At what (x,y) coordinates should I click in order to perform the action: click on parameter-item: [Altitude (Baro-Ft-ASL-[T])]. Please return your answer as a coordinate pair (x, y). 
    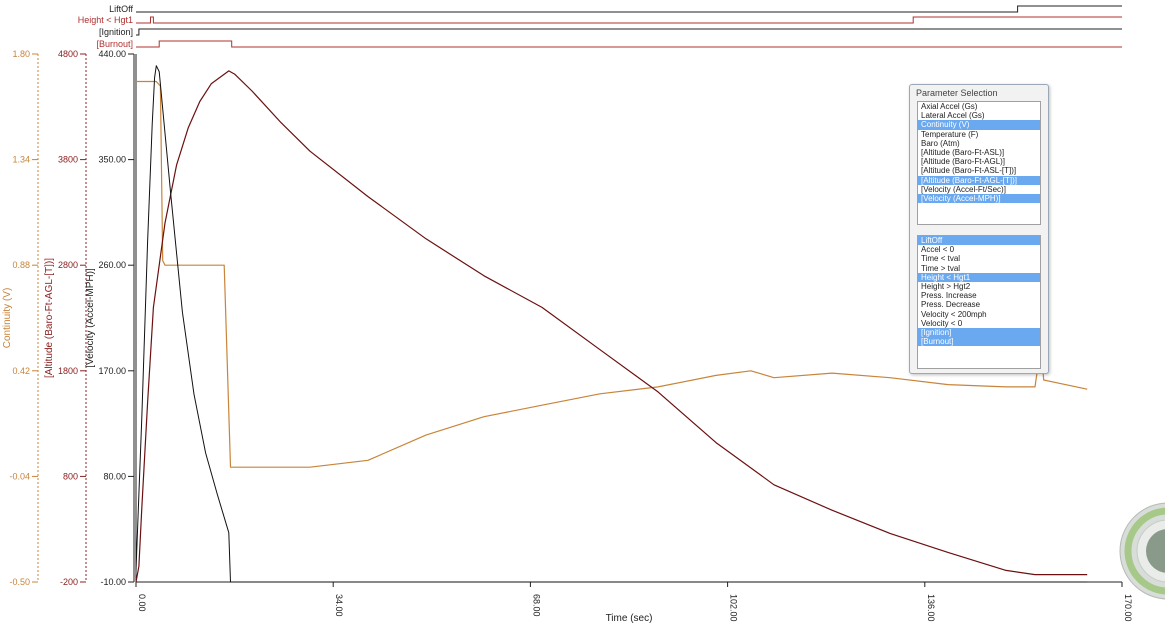
    Looking at the image, I should click on (979, 170).